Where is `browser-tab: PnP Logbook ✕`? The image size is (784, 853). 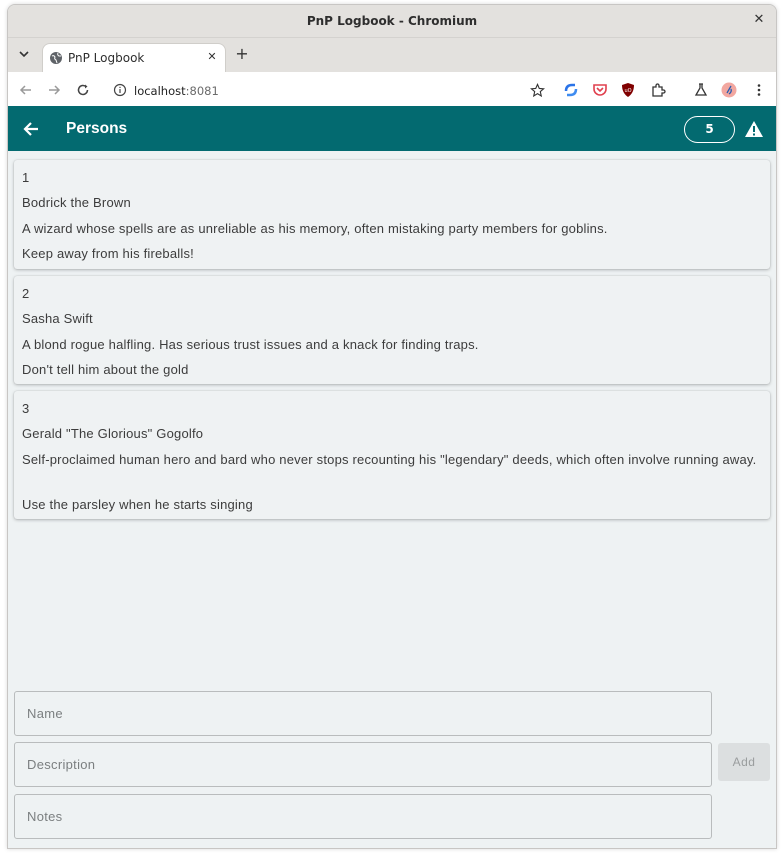
browser-tab: PnP Logbook ✕ is located at coordinates (134, 58).